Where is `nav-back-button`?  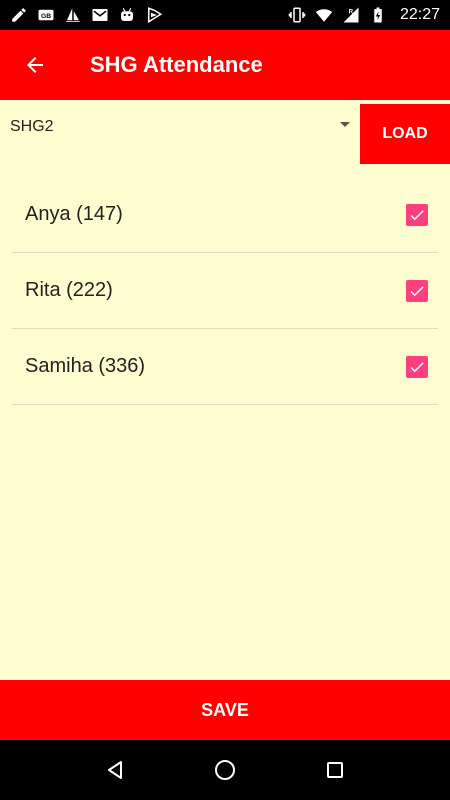 nav-back-button is located at coordinates (115, 770).